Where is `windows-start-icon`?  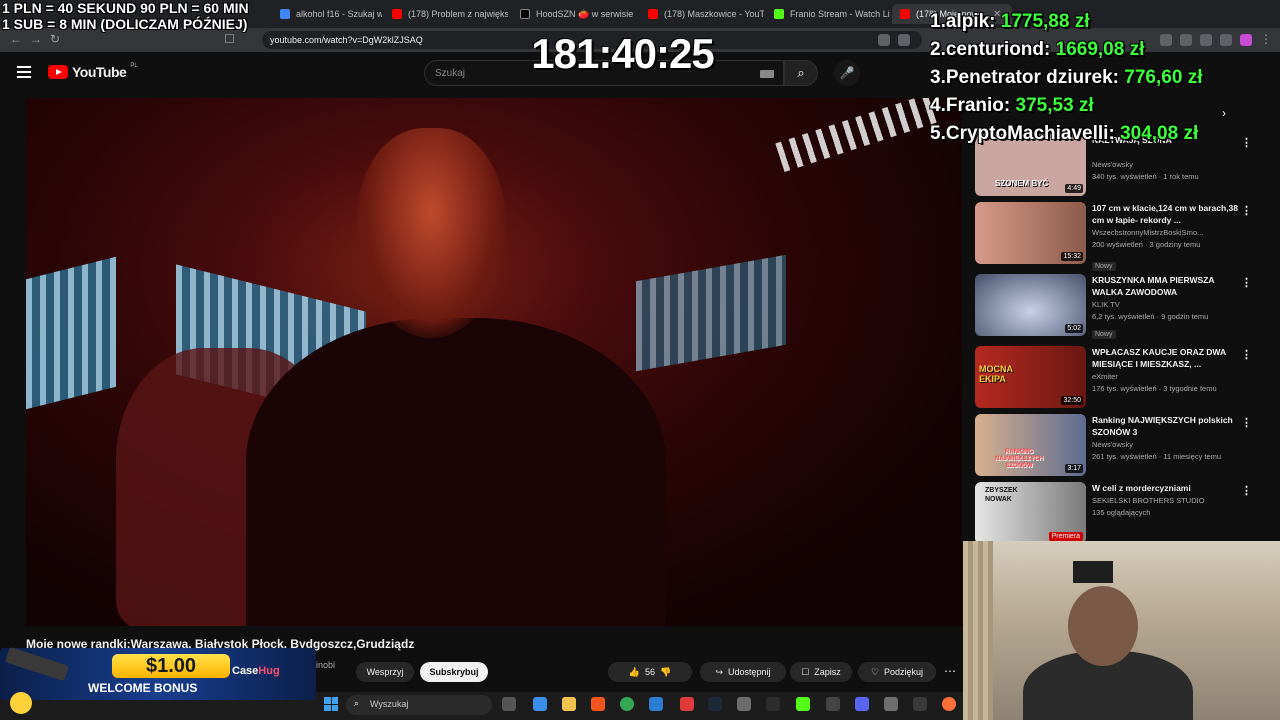 windows-start-icon is located at coordinates (331, 704).